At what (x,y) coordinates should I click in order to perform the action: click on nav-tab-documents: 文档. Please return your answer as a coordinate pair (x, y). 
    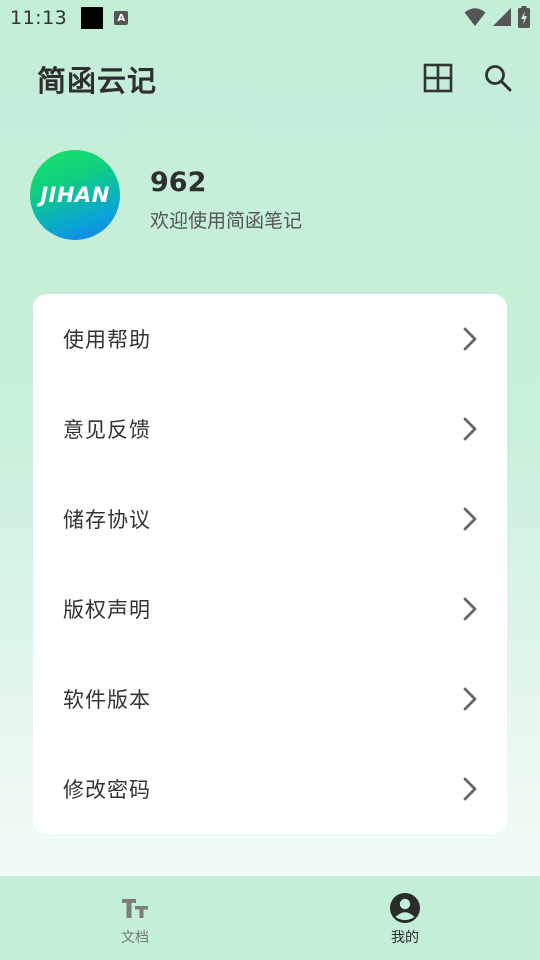
    Looking at the image, I should click on (135, 918).